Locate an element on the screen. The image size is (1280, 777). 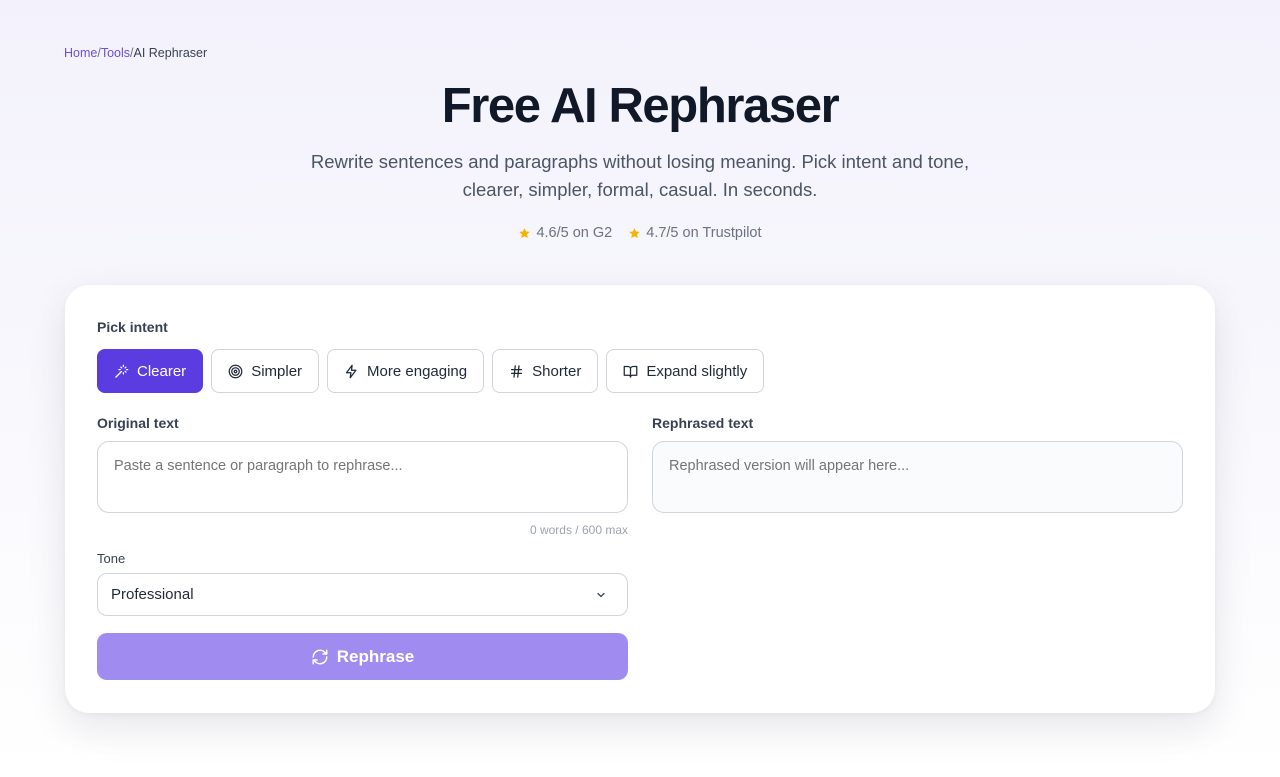
intent-label-text: Clearer is located at coordinates (162, 371).